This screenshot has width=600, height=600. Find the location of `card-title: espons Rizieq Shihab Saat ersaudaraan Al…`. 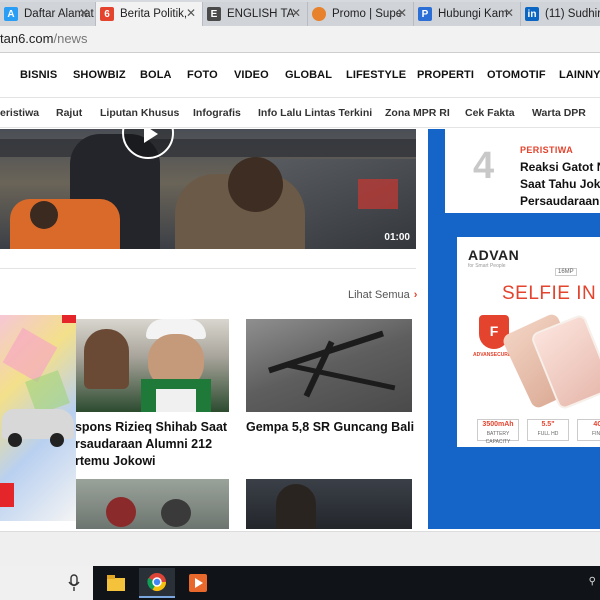

card-title: espons Rizieq Shihab Saat ersaudaraan Al… is located at coordinates (153, 444).